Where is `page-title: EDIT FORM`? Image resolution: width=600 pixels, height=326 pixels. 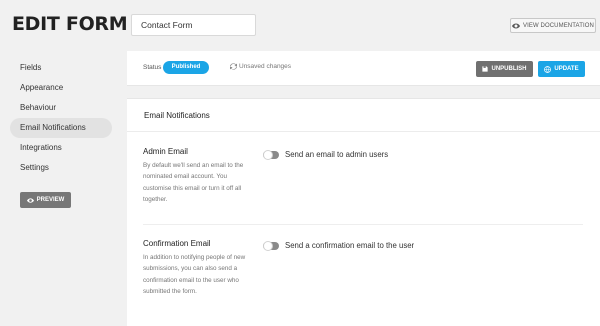
page-title: EDIT FORM is located at coordinates (70, 24).